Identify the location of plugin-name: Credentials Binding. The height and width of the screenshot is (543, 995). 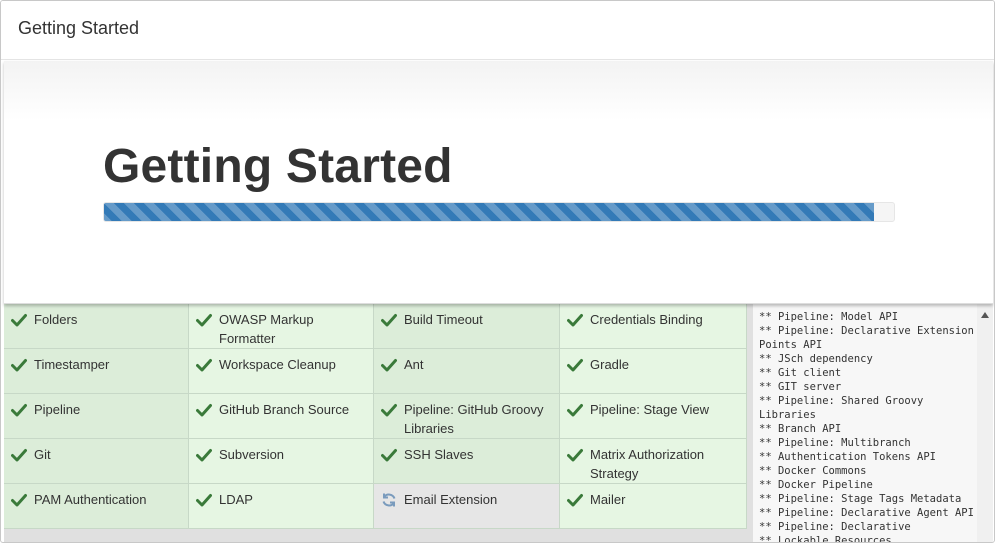
(646, 319).